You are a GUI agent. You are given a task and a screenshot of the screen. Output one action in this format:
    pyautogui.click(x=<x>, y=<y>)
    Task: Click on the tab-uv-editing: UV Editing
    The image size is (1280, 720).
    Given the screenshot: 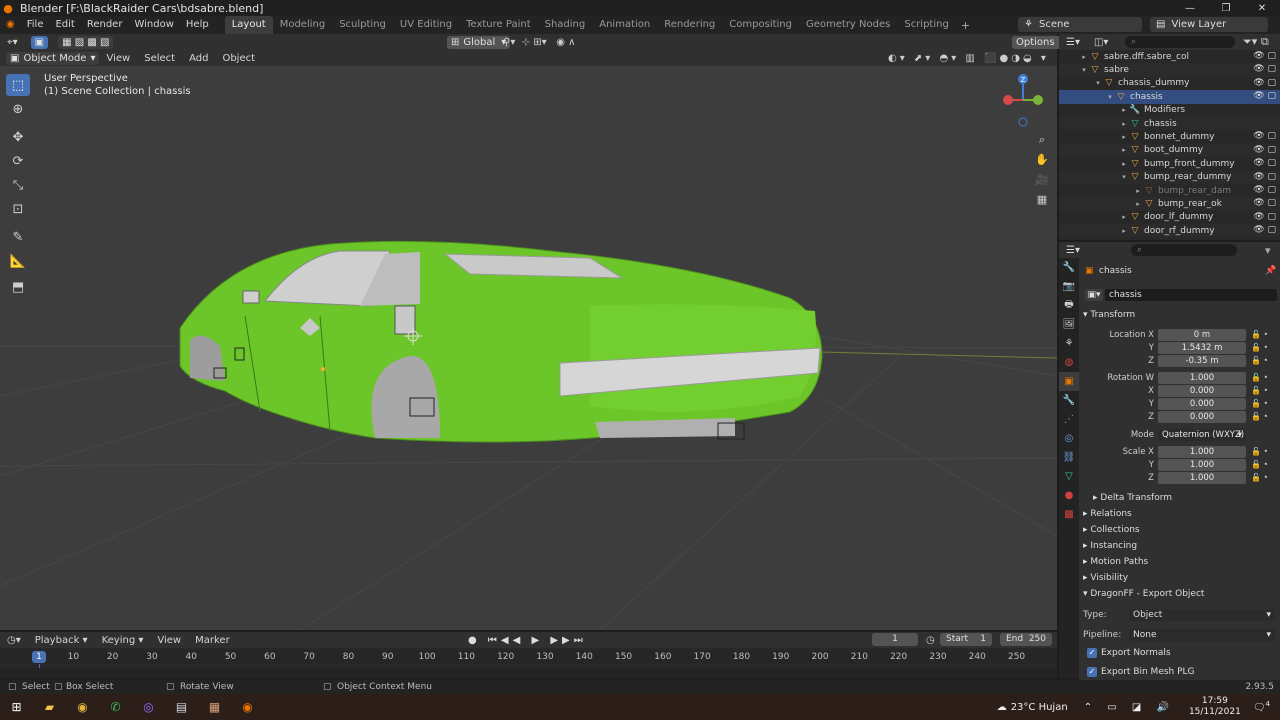 What is the action you would take?
    pyautogui.click(x=426, y=25)
    